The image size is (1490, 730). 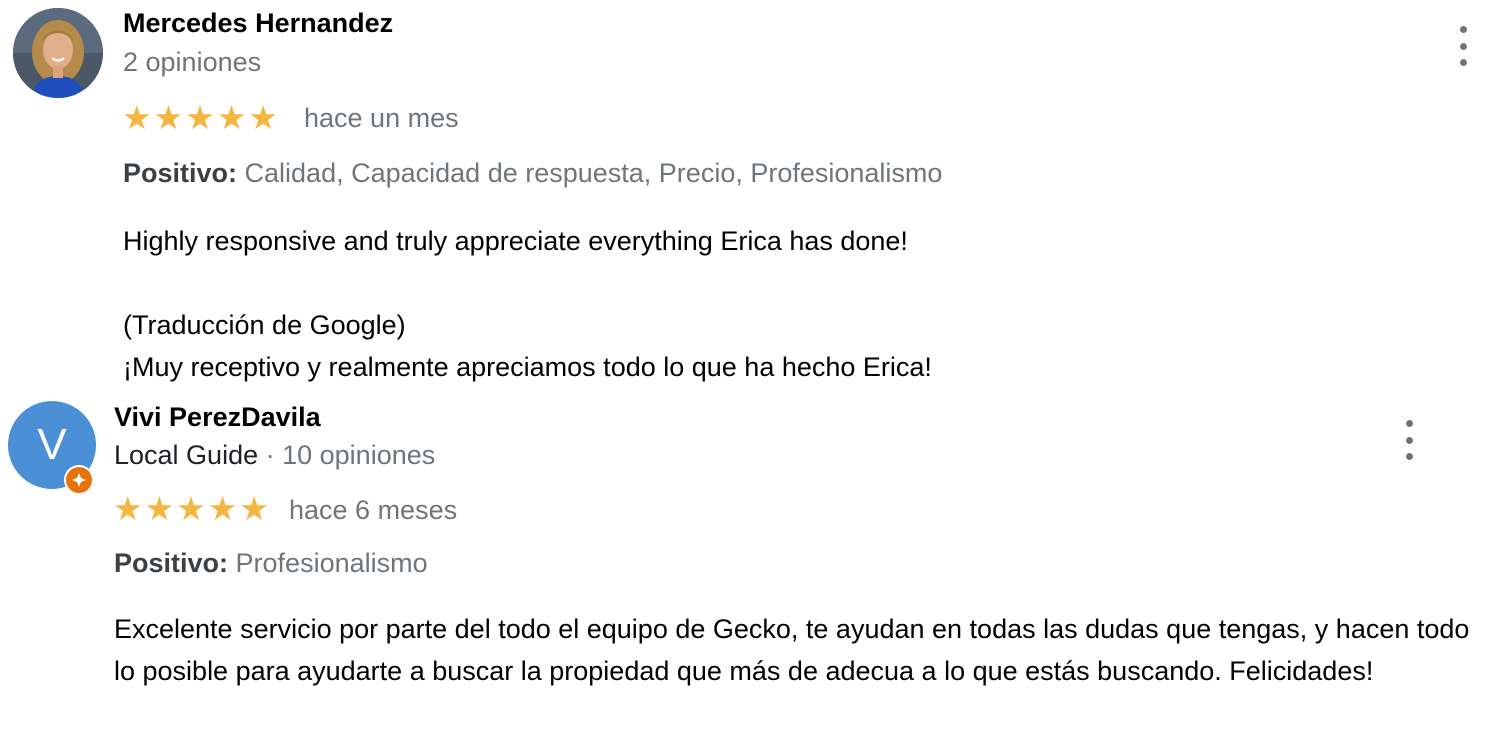 I want to click on author-review-count: 2 opiniones, so click(x=192, y=62).